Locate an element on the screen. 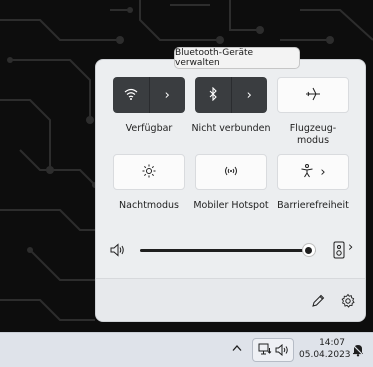 The width and height of the screenshot is (373, 367). accessibility-label: Barrierefreiheit is located at coordinates (313, 205).